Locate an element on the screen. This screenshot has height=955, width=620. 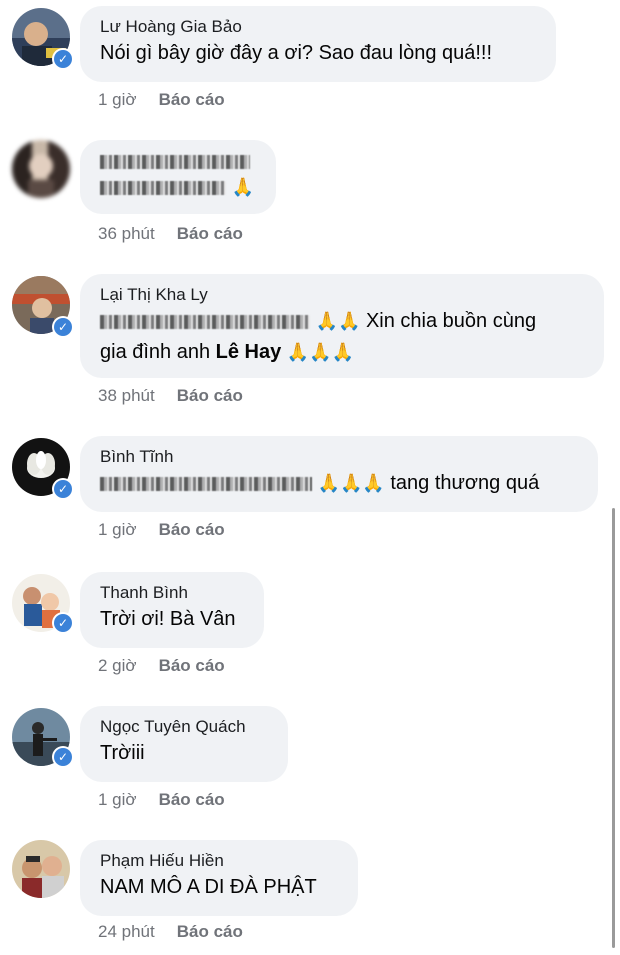
comment-bubble: Bình Tĩnh 🙏🙏🙏 tang thương quá is located at coordinates (339, 474).